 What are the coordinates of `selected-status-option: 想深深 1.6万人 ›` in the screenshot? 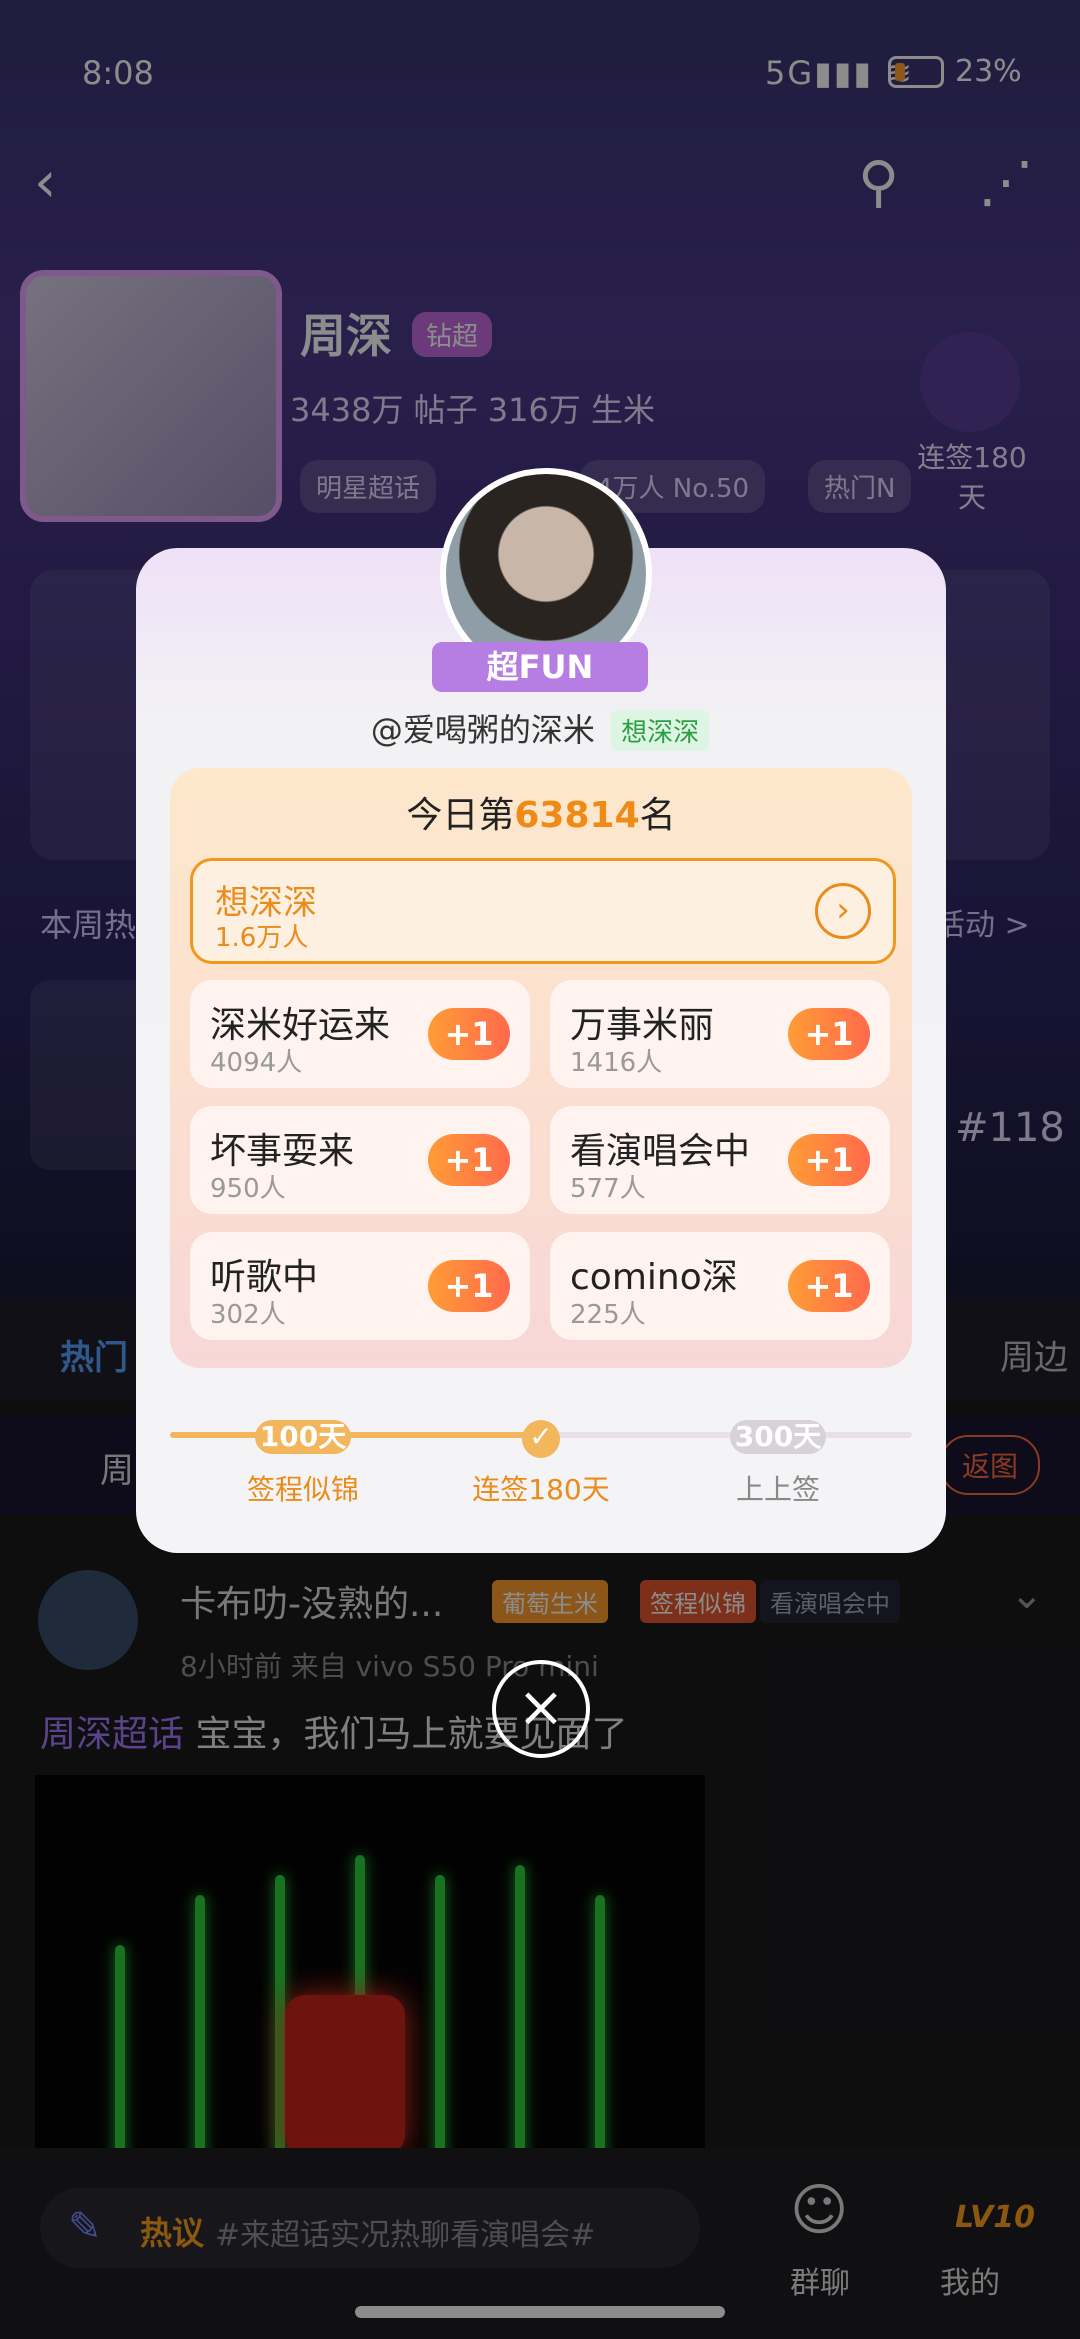 It's located at (543, 911).